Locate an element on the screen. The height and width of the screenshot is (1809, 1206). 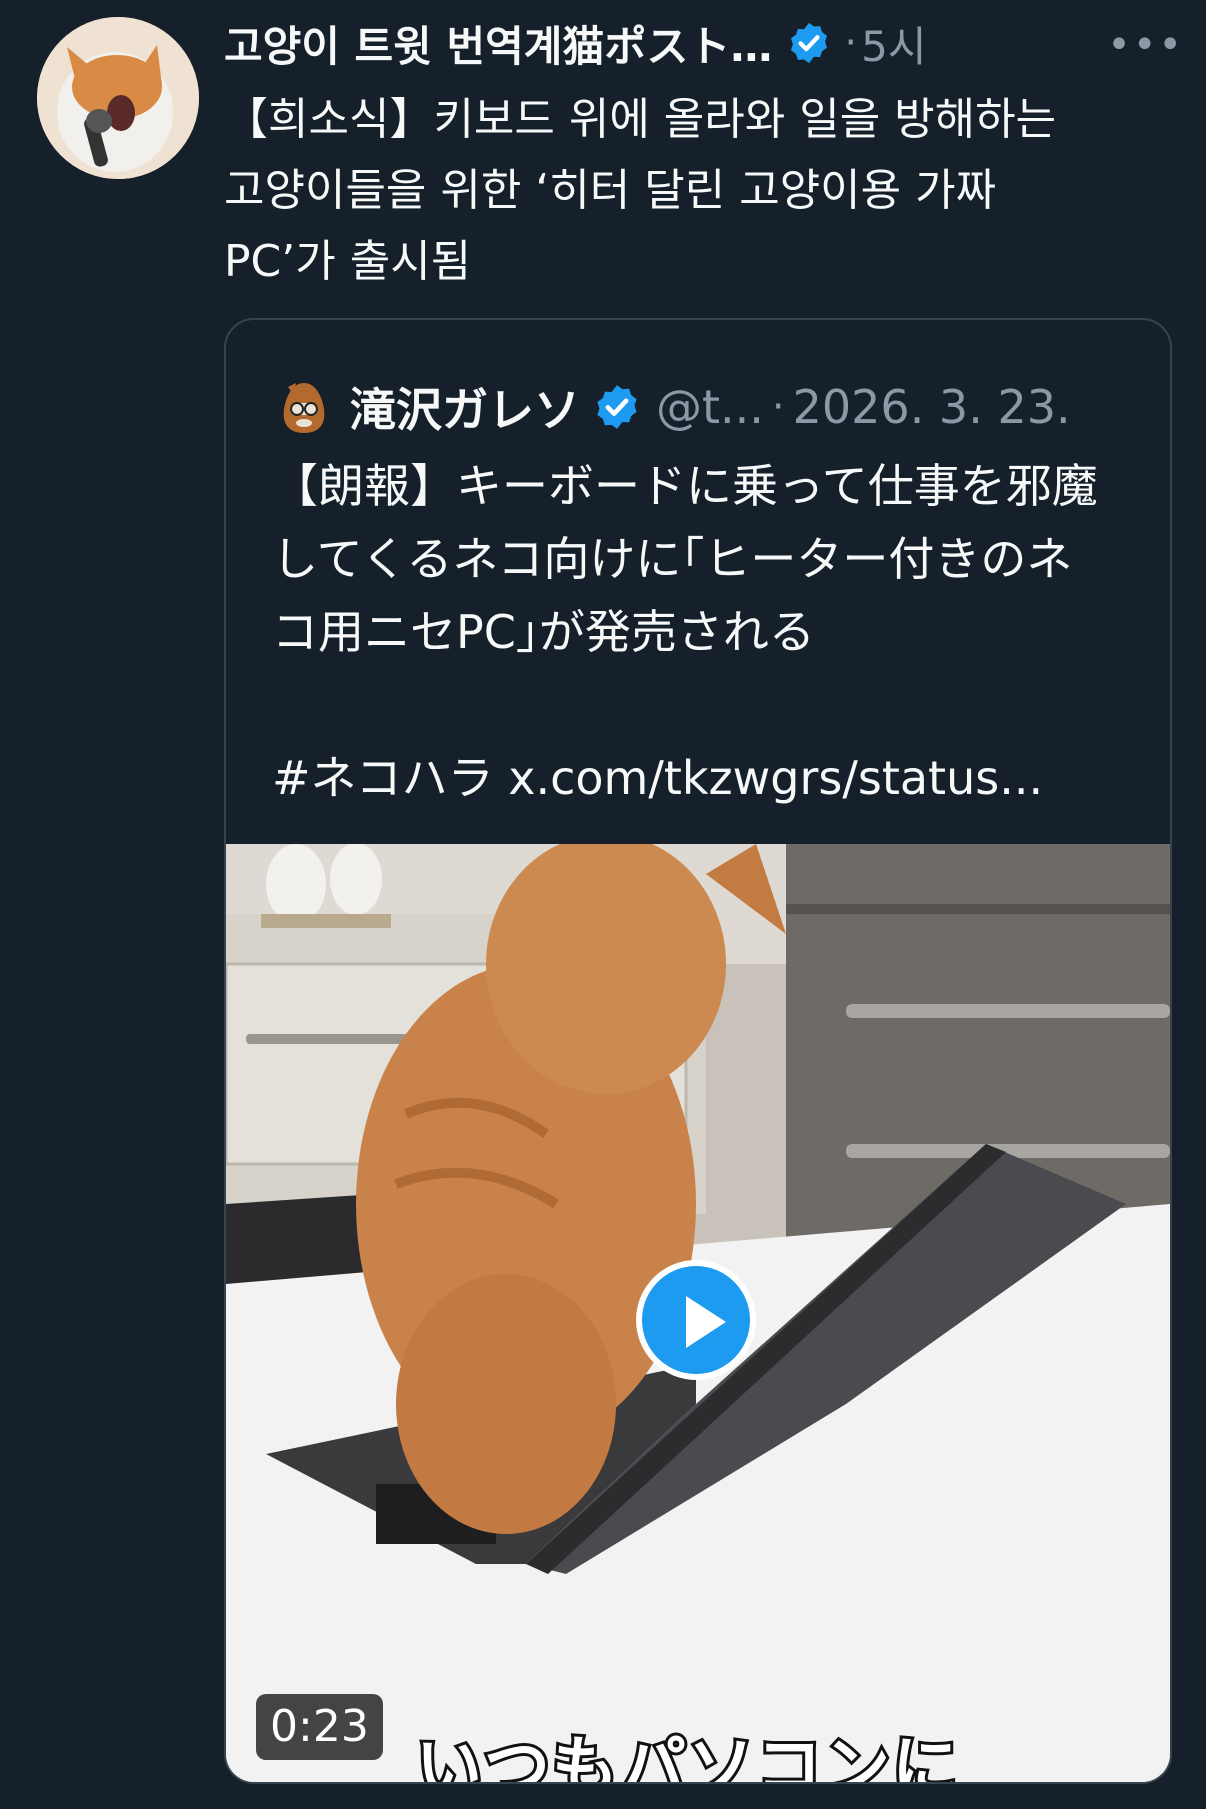
tweet-header: 고양이 트윗 번역계猫ポスト… · 5시 ••• is located at coordinates (704, 43).